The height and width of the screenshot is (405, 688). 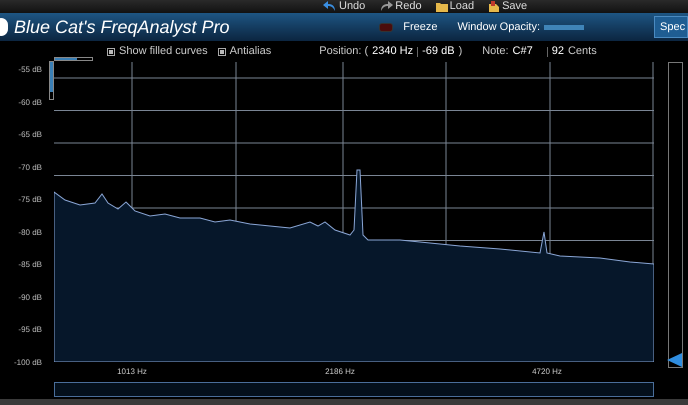 What do you see at coordinates (508, 6) in the screenshot?
I see `toolbar-button: Save` at bounding box center [508, 6].